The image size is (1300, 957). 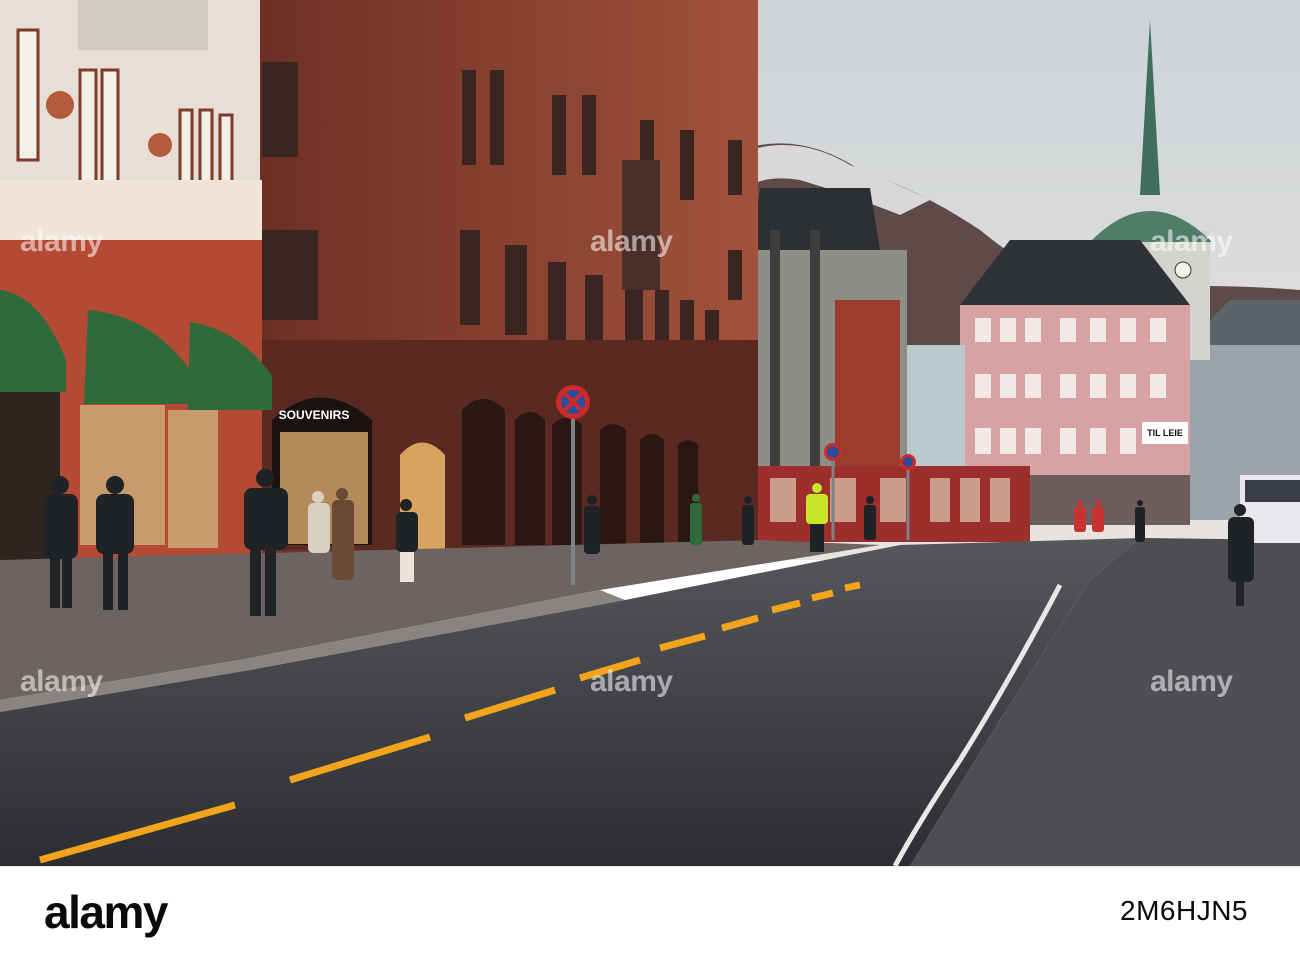 I want to click on bus-window, so click(x=1272, y=491).